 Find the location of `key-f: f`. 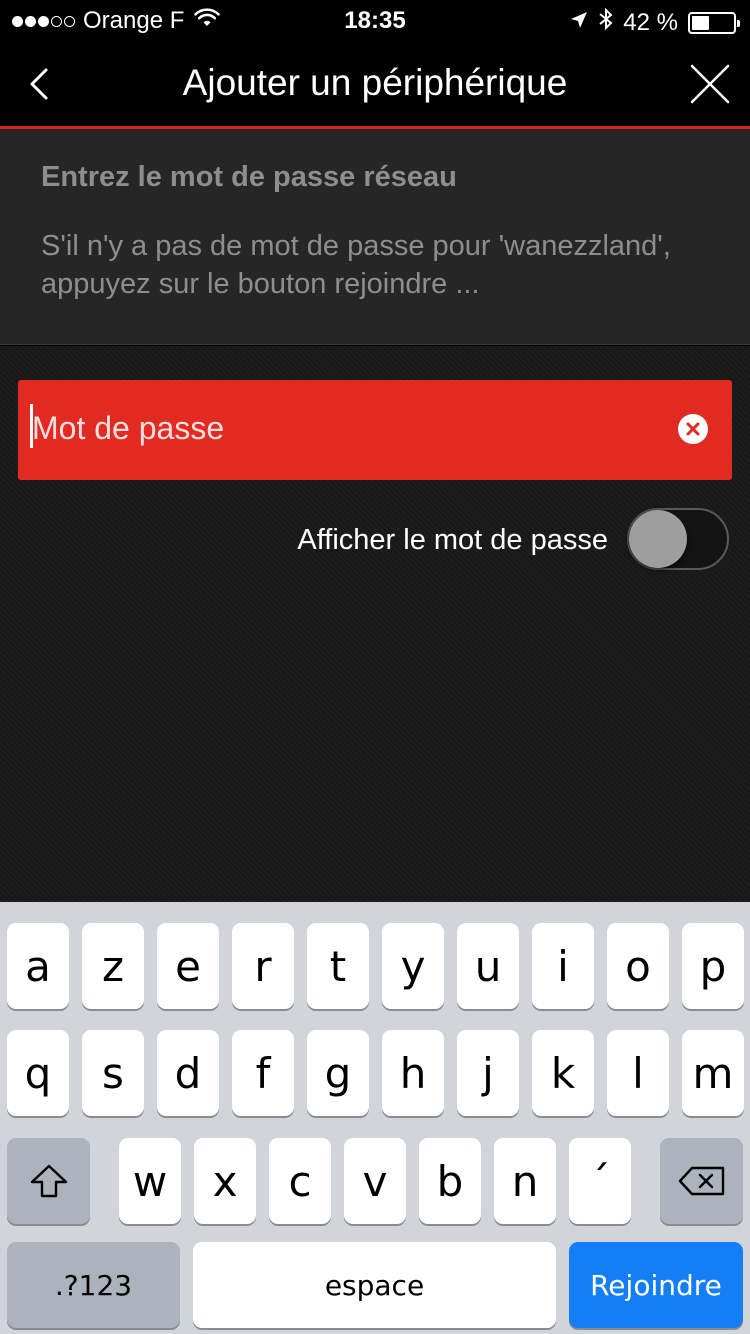

key-f: f is located at coordinates (263, 1073).